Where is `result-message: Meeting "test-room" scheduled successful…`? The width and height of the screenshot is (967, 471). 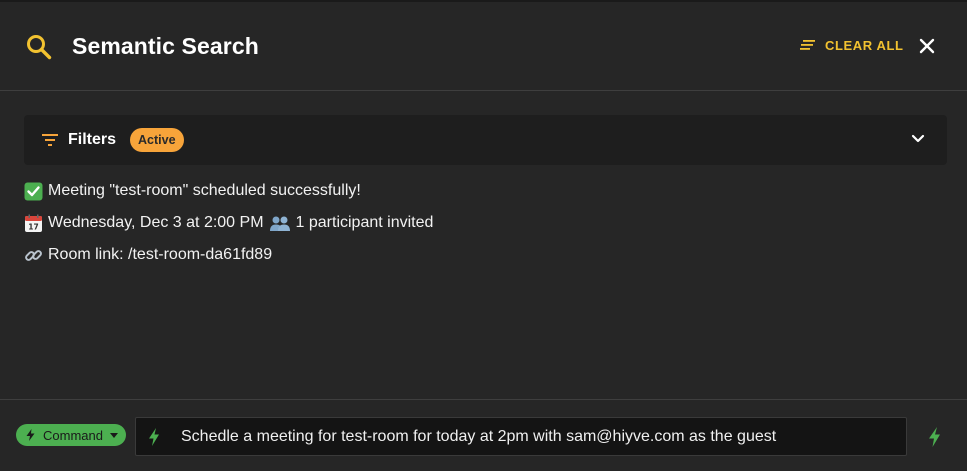 result-message: Meeting "test-room" scheduled successful… is located at coordinates (192, 191).